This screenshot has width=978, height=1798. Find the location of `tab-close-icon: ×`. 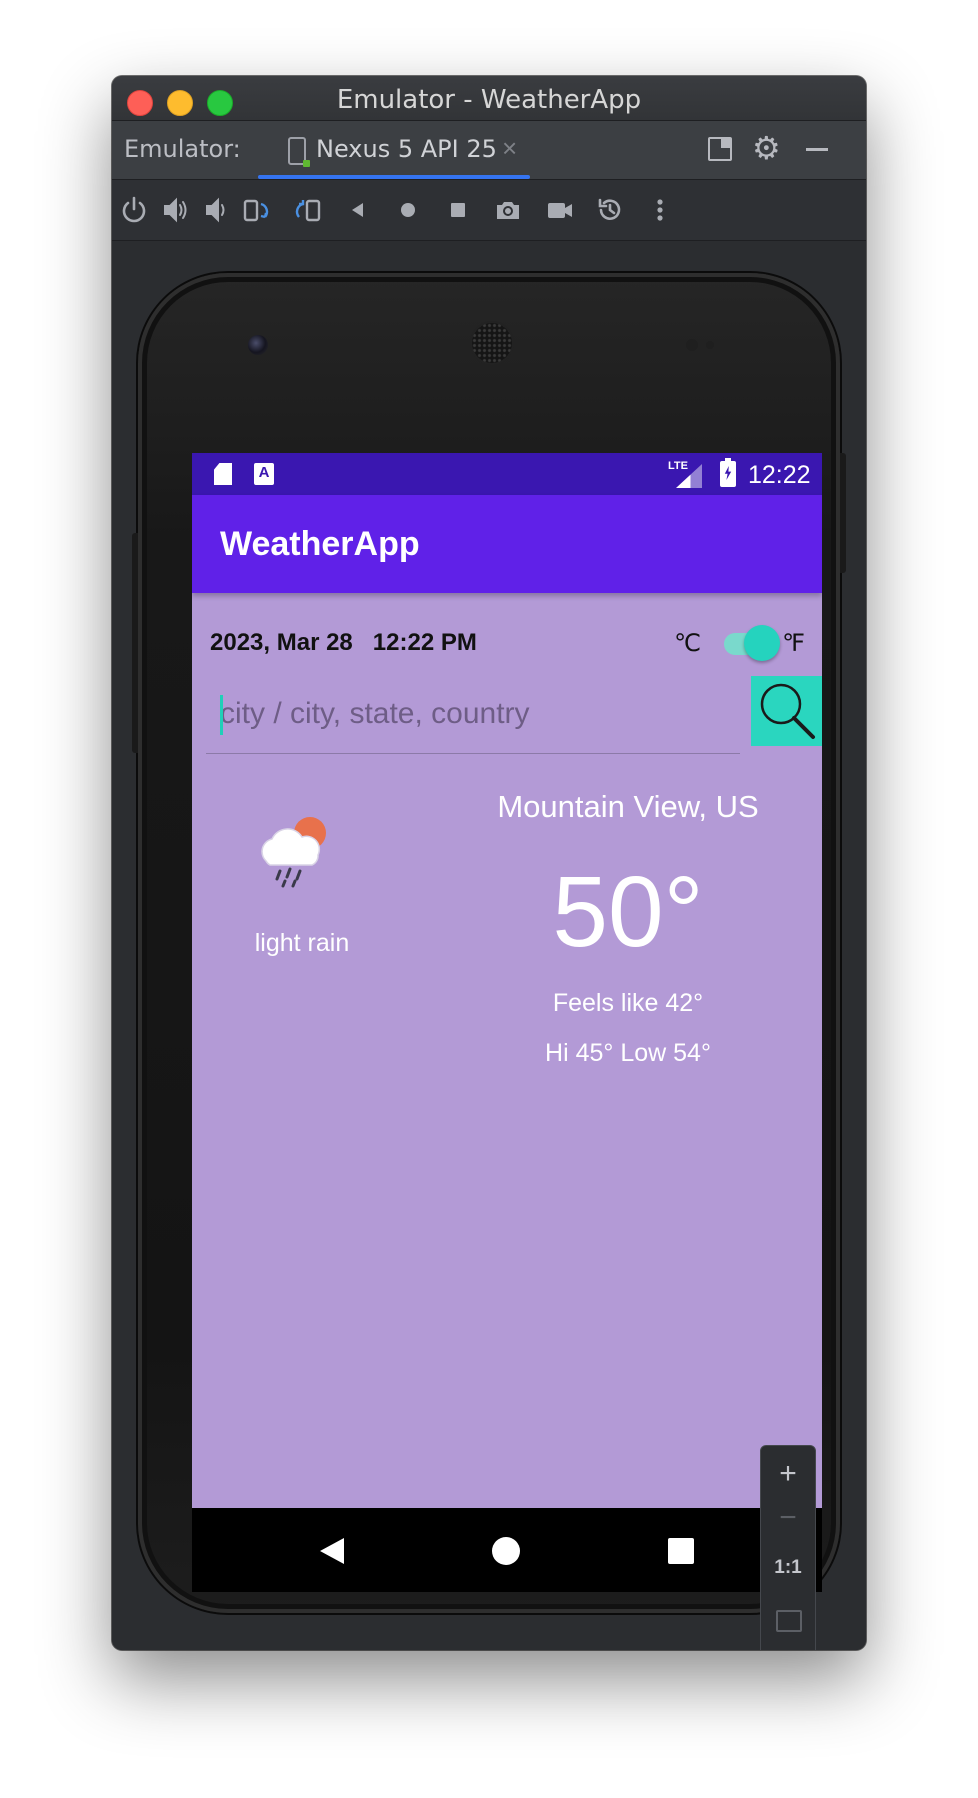

tab-close-icon: × is located at coordinates (509, 148).